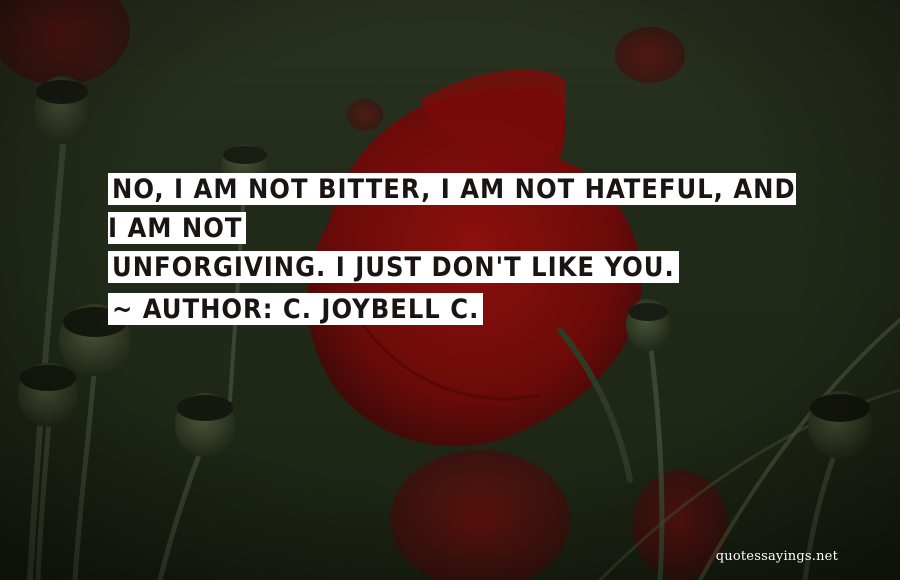 This screenshot has height=580, width=900. Describe the element at coordinates (776, 556) in the screenshot. I see `site-watermark: quotessayings.net` at that location.